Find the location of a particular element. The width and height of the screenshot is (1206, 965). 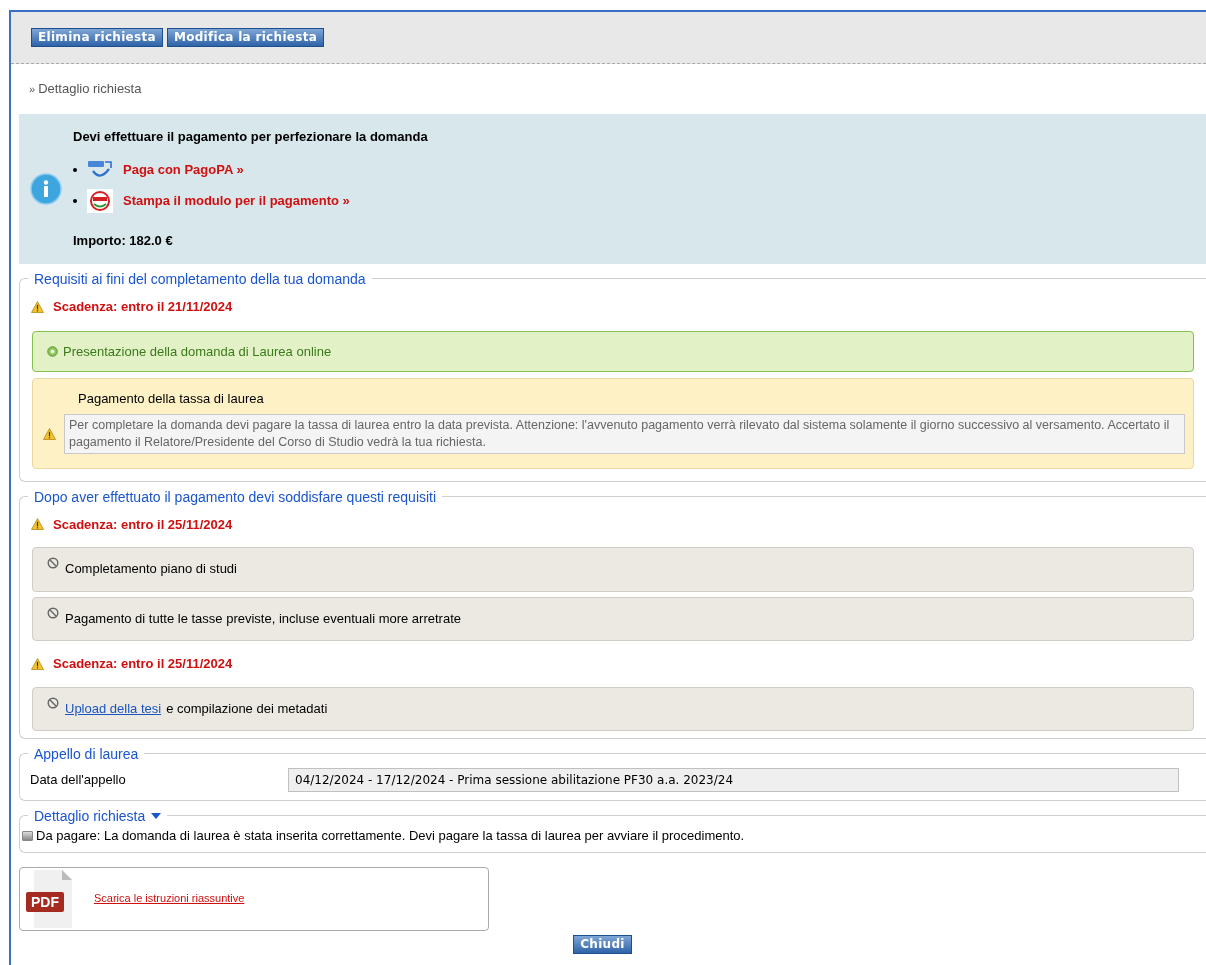

payment-link: Paga con PagoPA » is located at coordinates (183, 169).